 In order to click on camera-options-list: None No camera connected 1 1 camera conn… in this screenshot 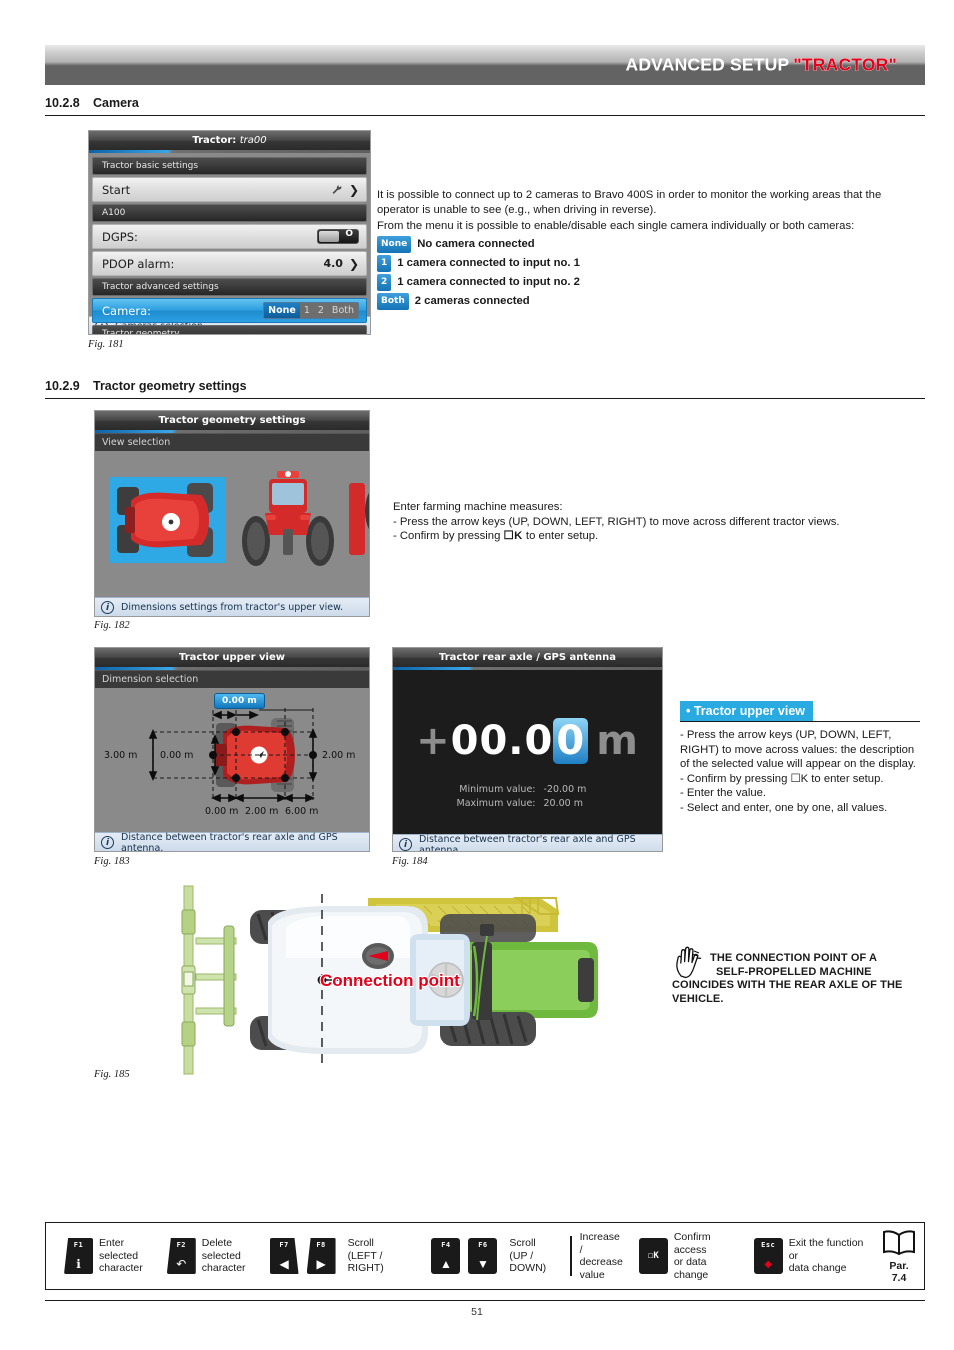, I will do `click(651, 273)`.